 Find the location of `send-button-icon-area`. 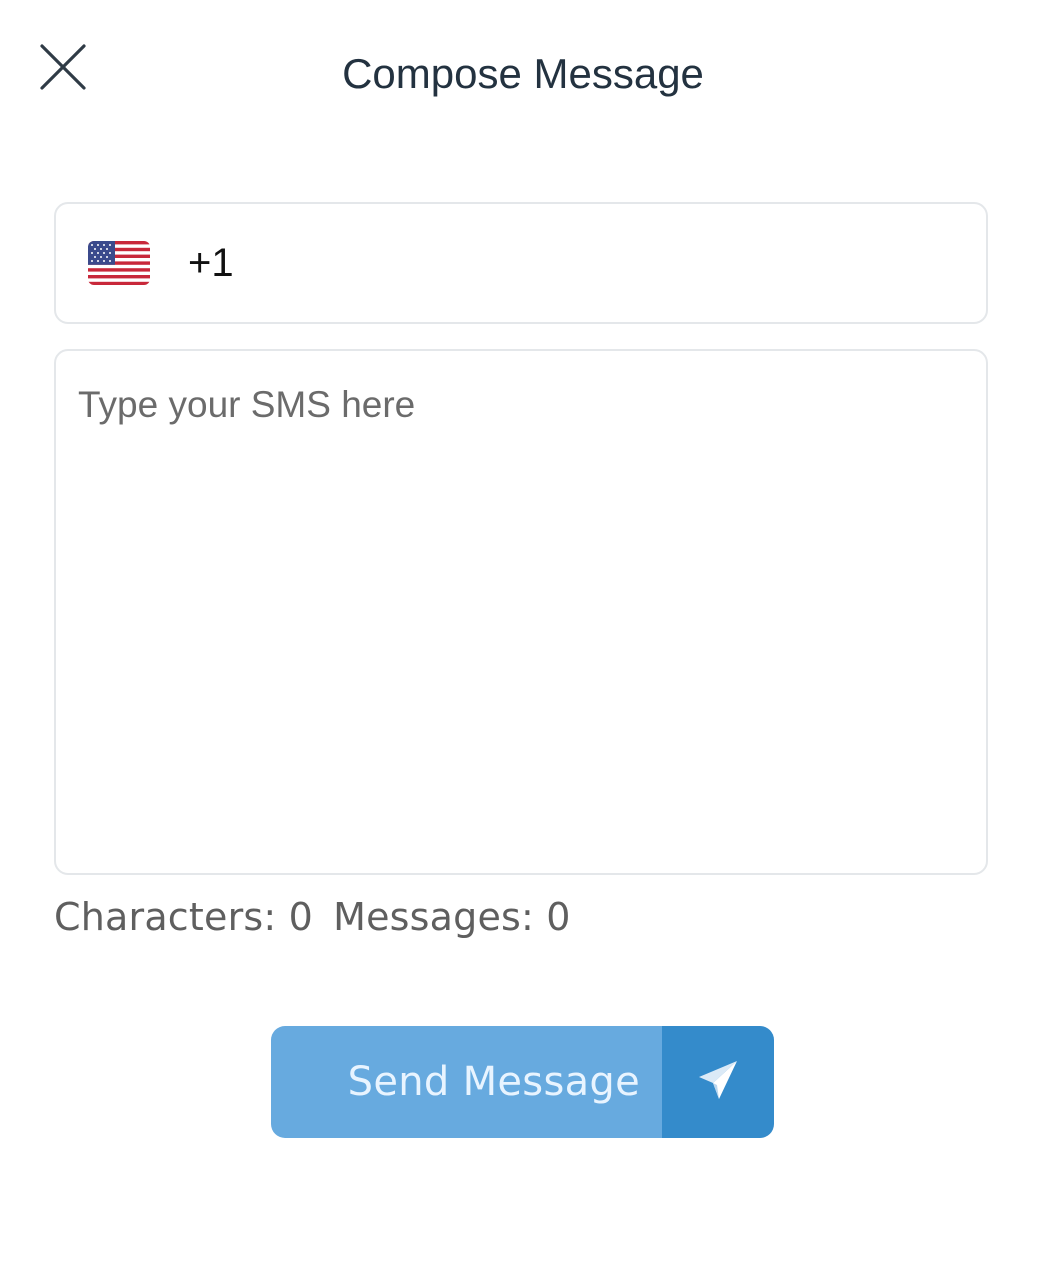

send-button-icon-area is located at coordinates (718, 1082).